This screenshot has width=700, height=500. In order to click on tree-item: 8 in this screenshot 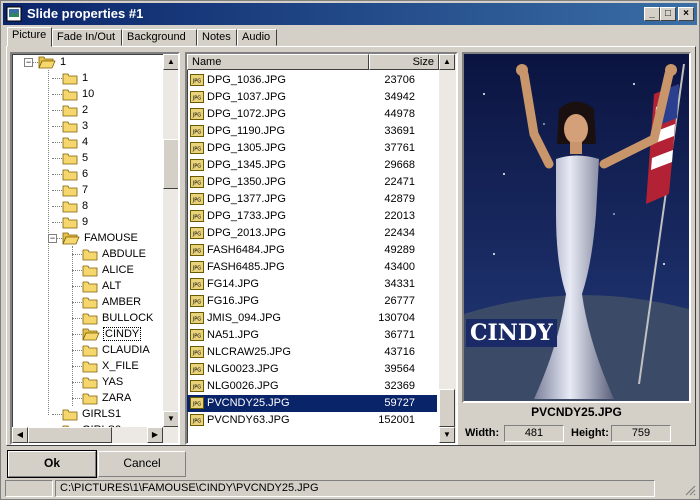, I will do `click(75, 206)`.